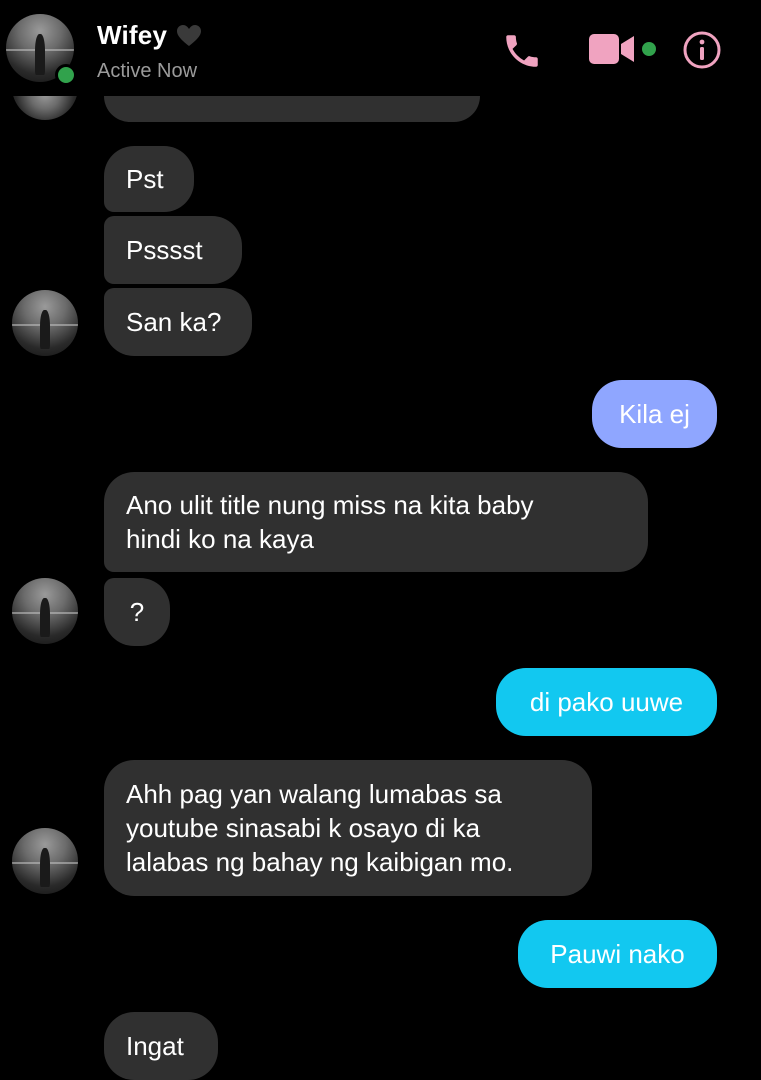 The image size is (761, 1080). What do you see at coordinates (178, 322) in the screenshot?
I see `message-bubble-incoming: San ka?` at bounding box center [178, 322].